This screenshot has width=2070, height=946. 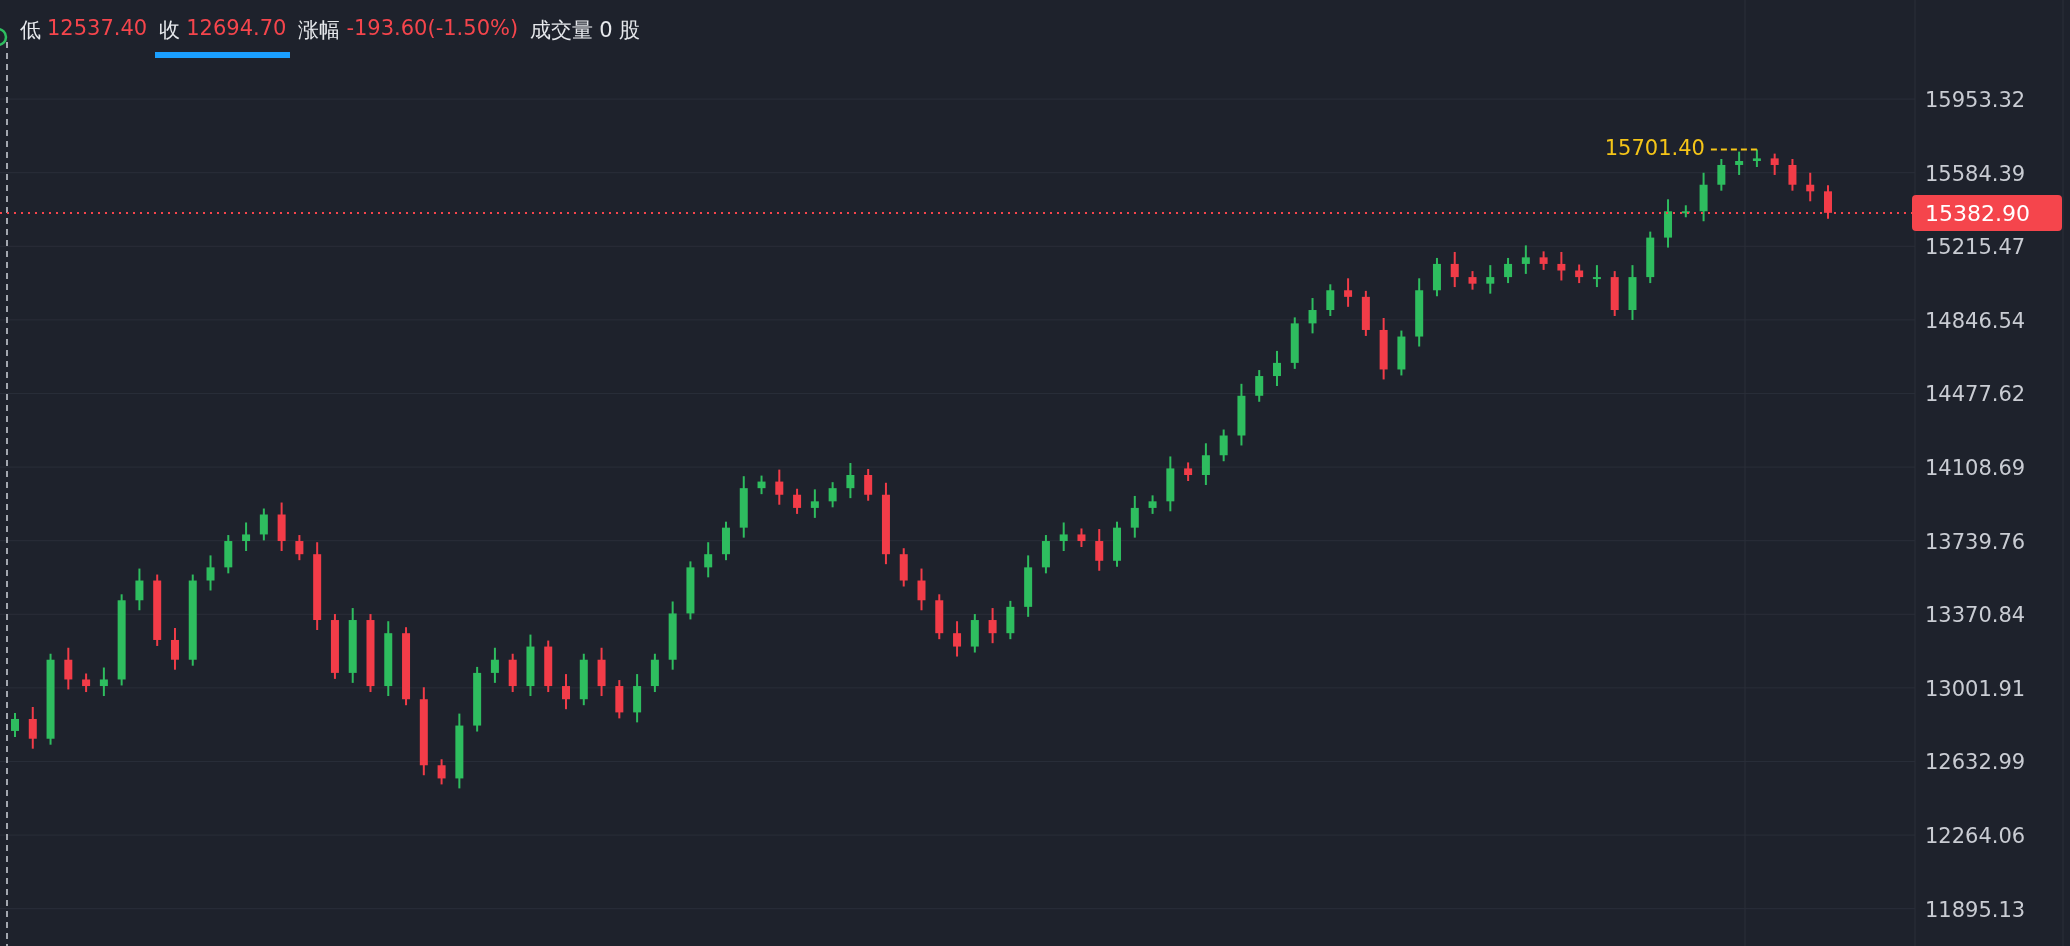 I want to click on axis-label: 12632.99, so click(x=1975, y=762).